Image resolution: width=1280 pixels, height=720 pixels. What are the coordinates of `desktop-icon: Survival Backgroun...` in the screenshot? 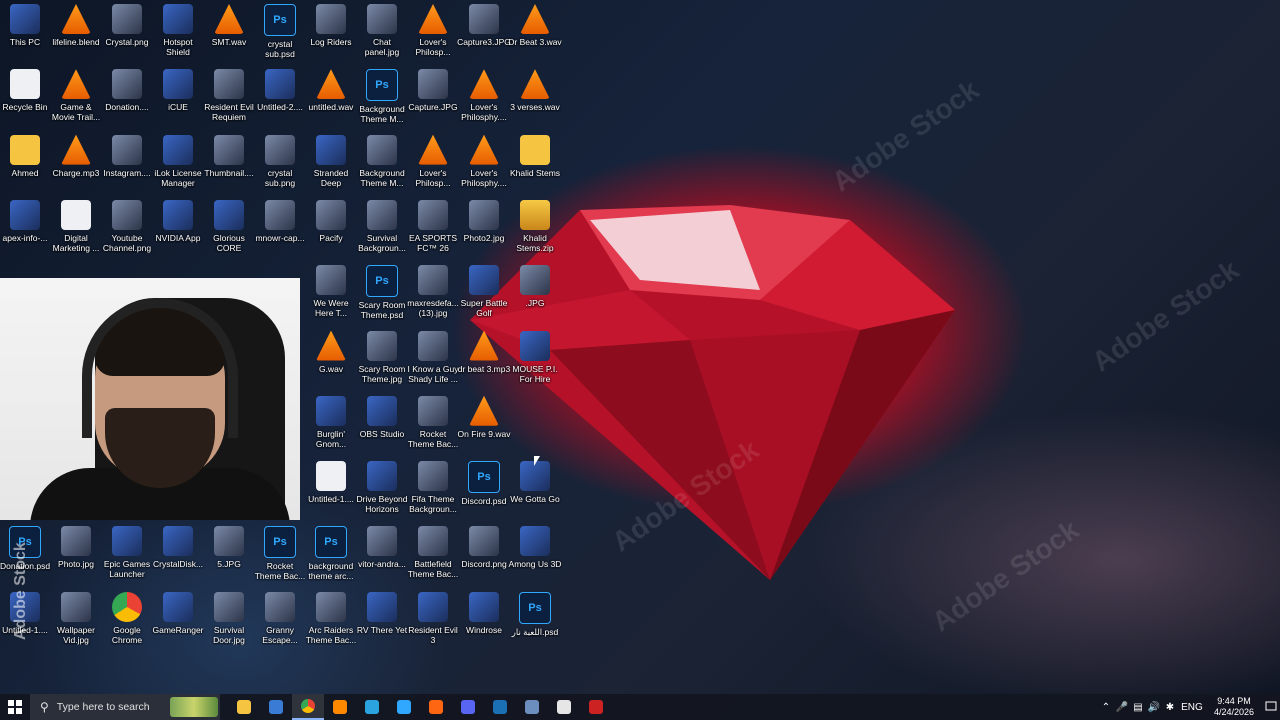 It's located at (382, 231).